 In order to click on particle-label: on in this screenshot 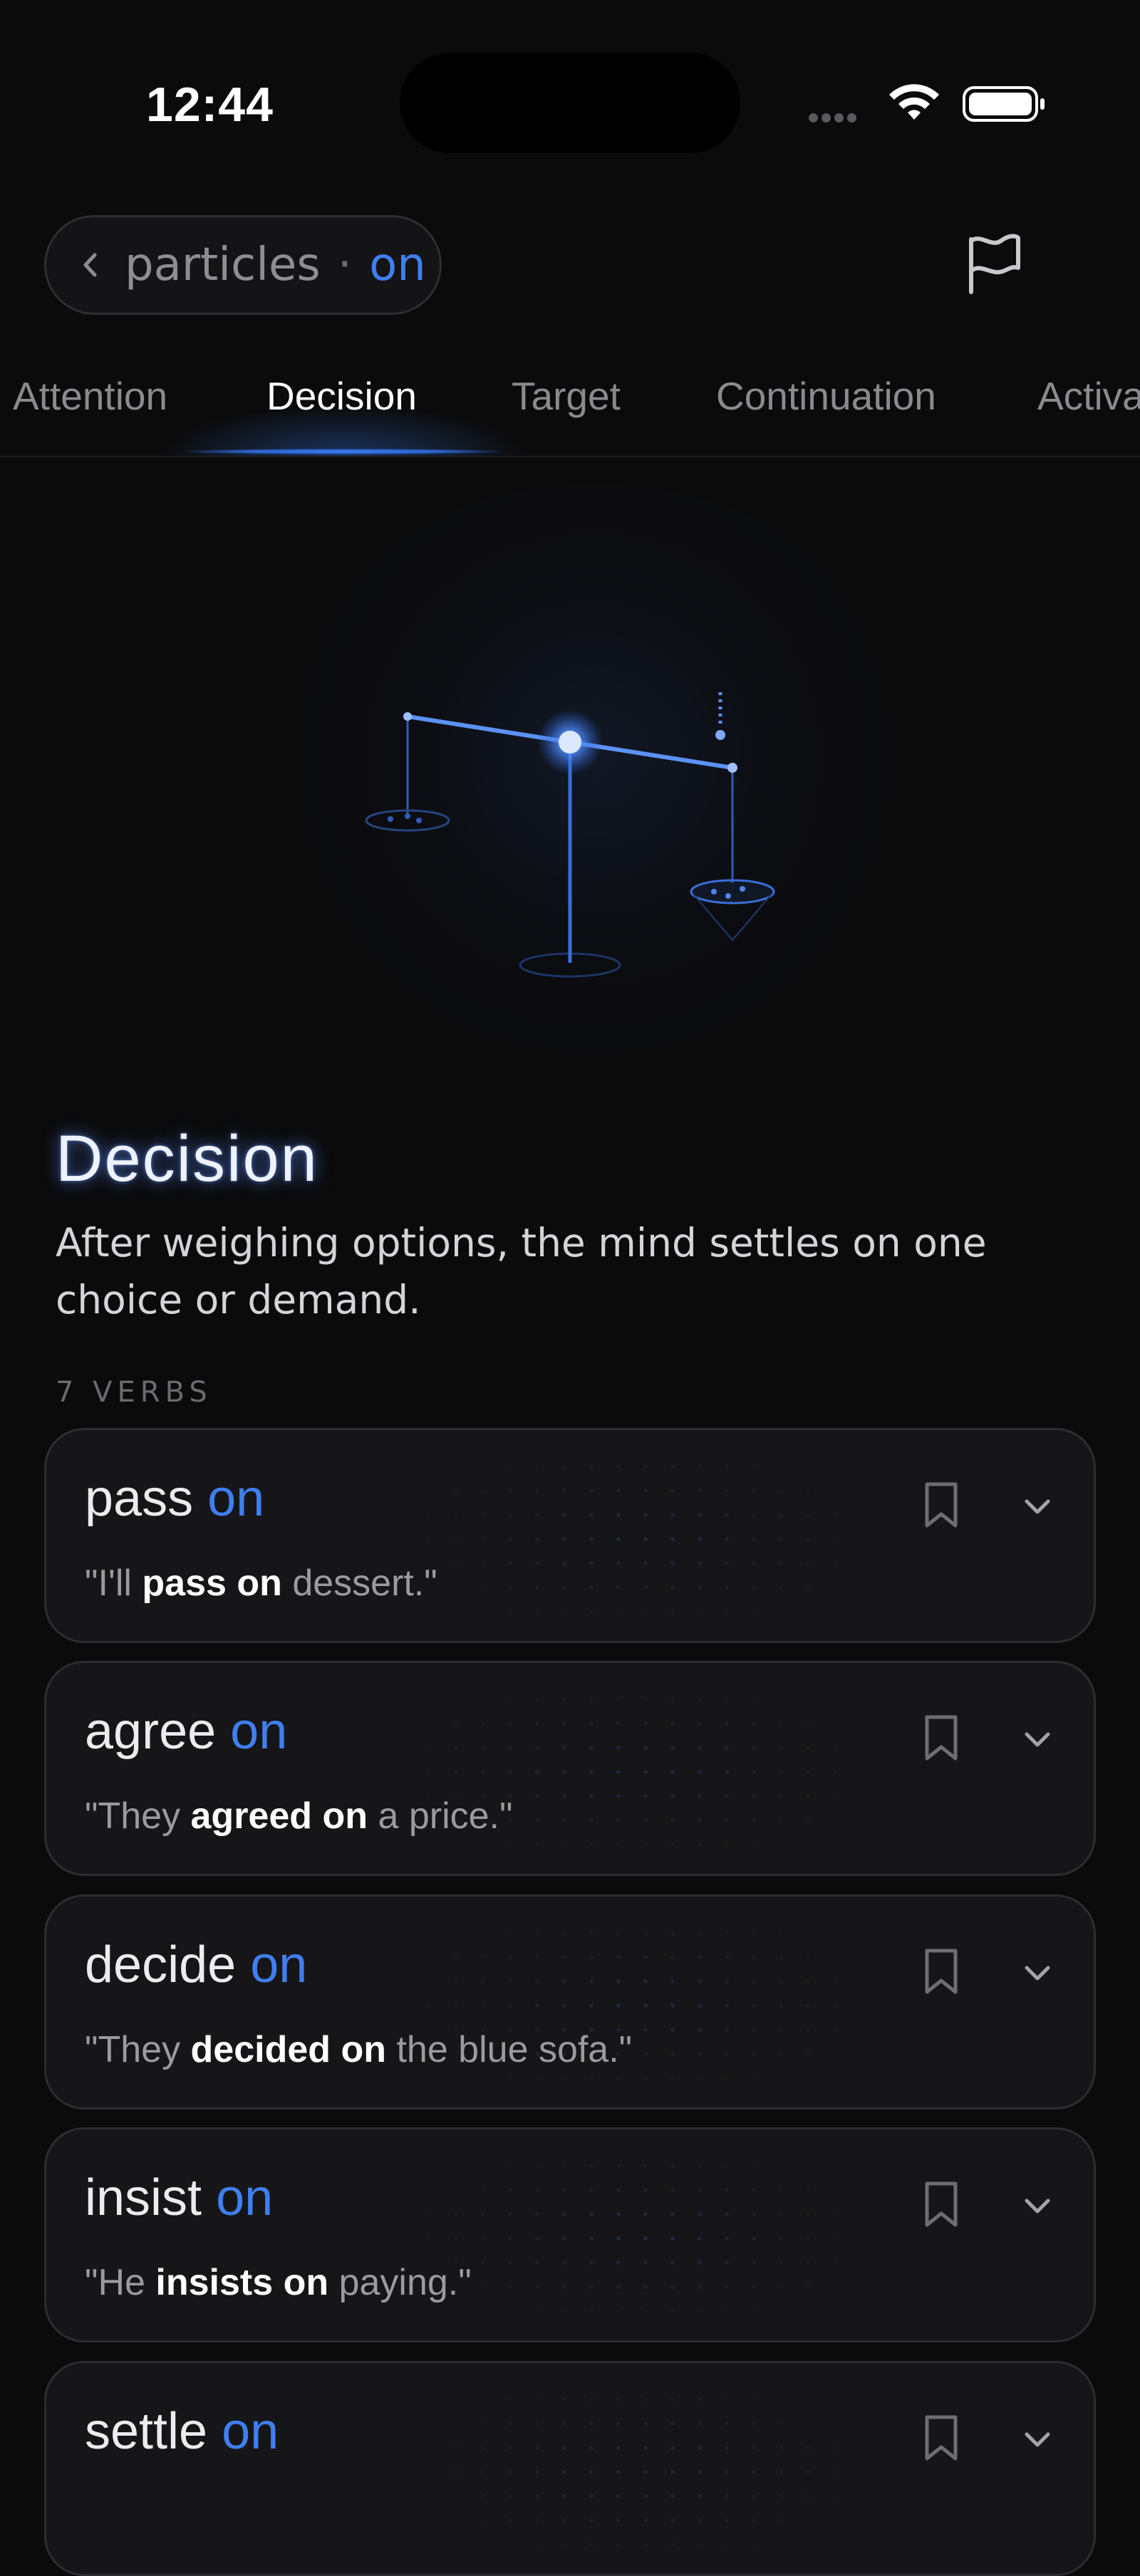, I will do `click(397, 265)`.